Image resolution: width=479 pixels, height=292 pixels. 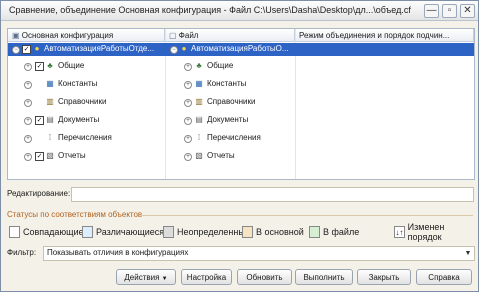 What do you see at coordinates (168, 231) in the screenshot?
I see `swatch-undefined` at bounding box center [168, 231].